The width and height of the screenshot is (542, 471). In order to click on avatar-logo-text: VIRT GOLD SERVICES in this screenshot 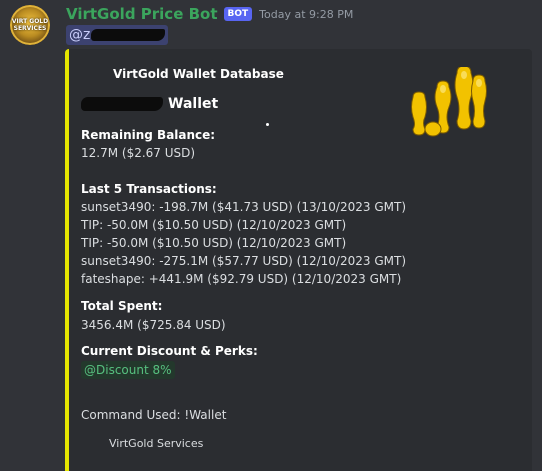, I will do `click(30, 25)`.